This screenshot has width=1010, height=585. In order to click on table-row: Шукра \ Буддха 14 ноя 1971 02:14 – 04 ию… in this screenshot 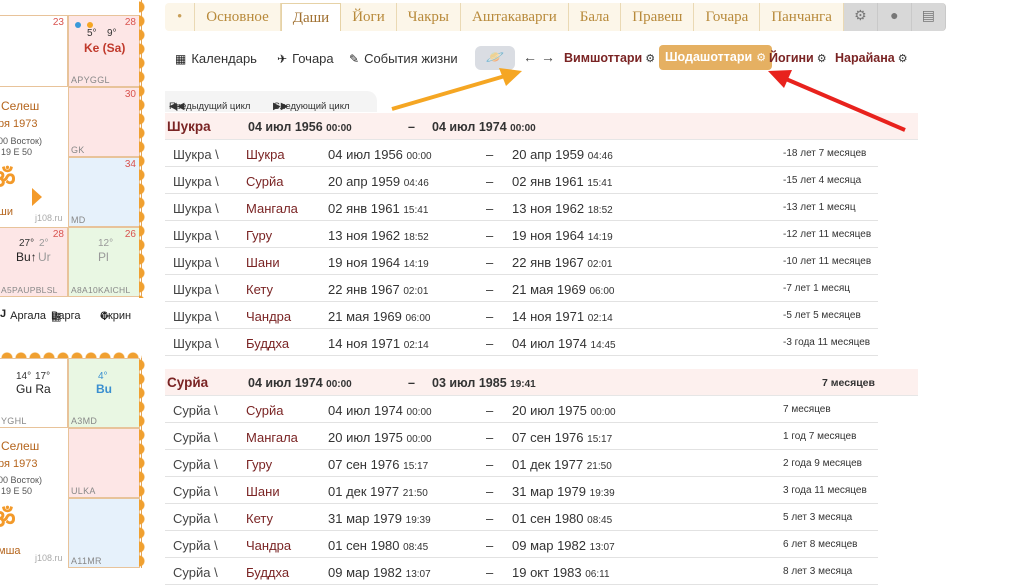, I will do `click(521, 342)`.